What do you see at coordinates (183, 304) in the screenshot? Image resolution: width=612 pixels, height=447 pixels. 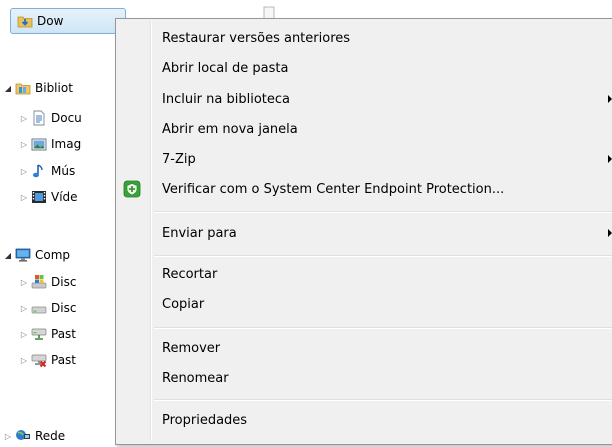 I see `menu-item-label: Copiar` at bounding box center [183, 304].